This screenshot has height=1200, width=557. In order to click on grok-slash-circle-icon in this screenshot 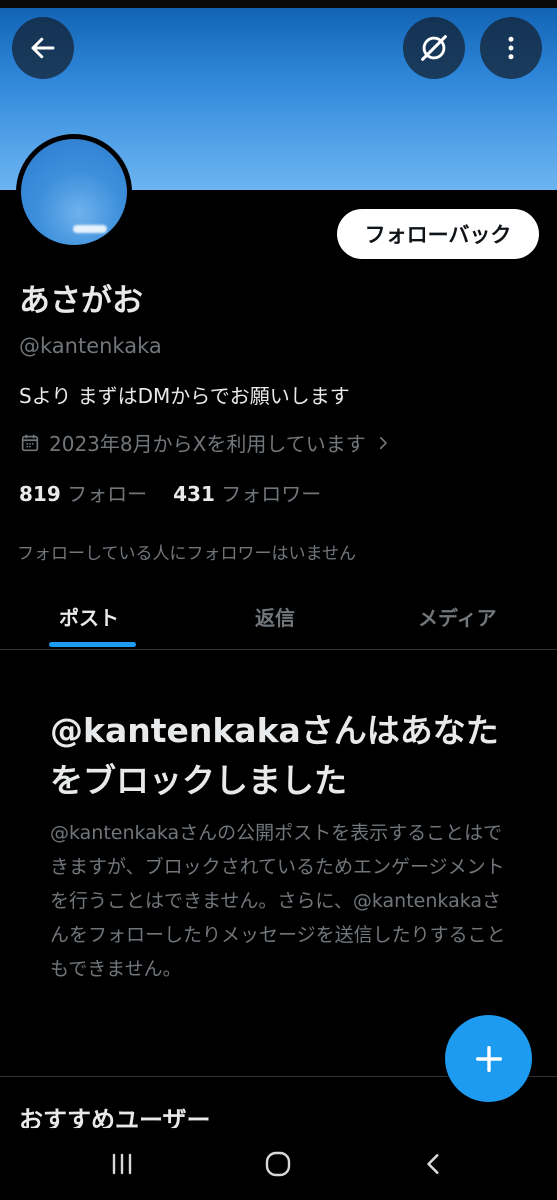, I will do `click(434, 48)`.